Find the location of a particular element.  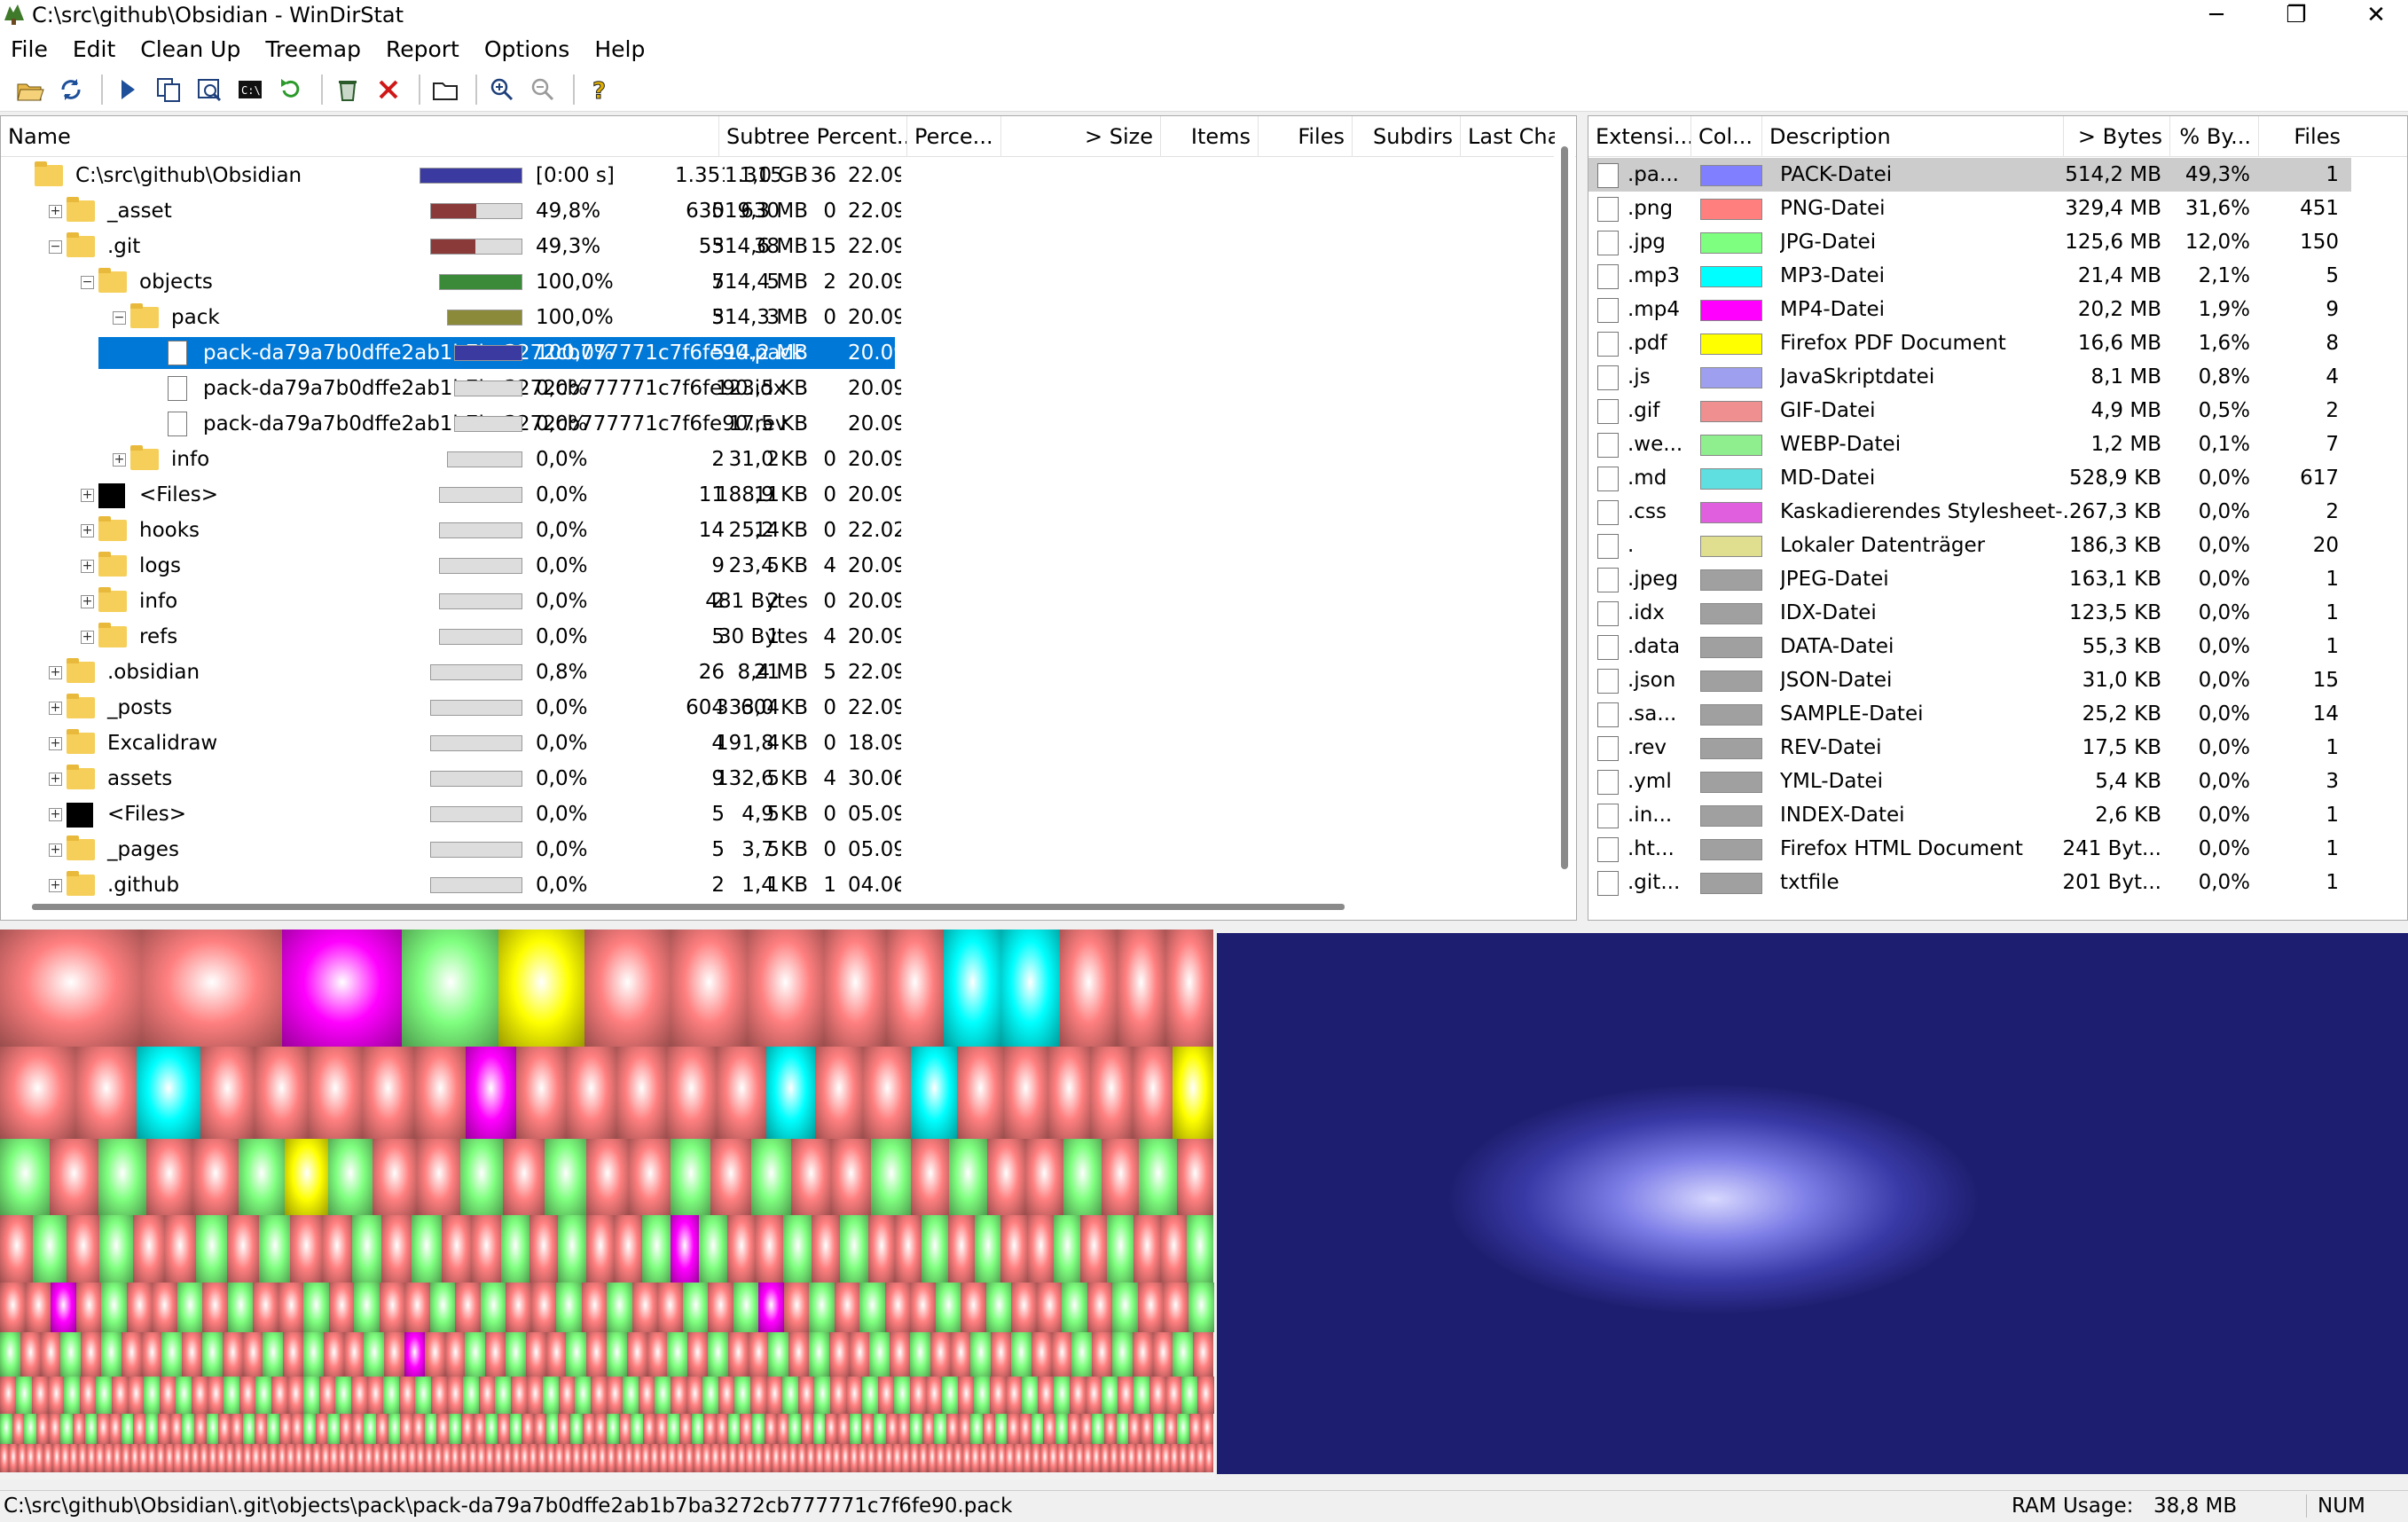

menu-file: File is located at coordinates (30, 49).